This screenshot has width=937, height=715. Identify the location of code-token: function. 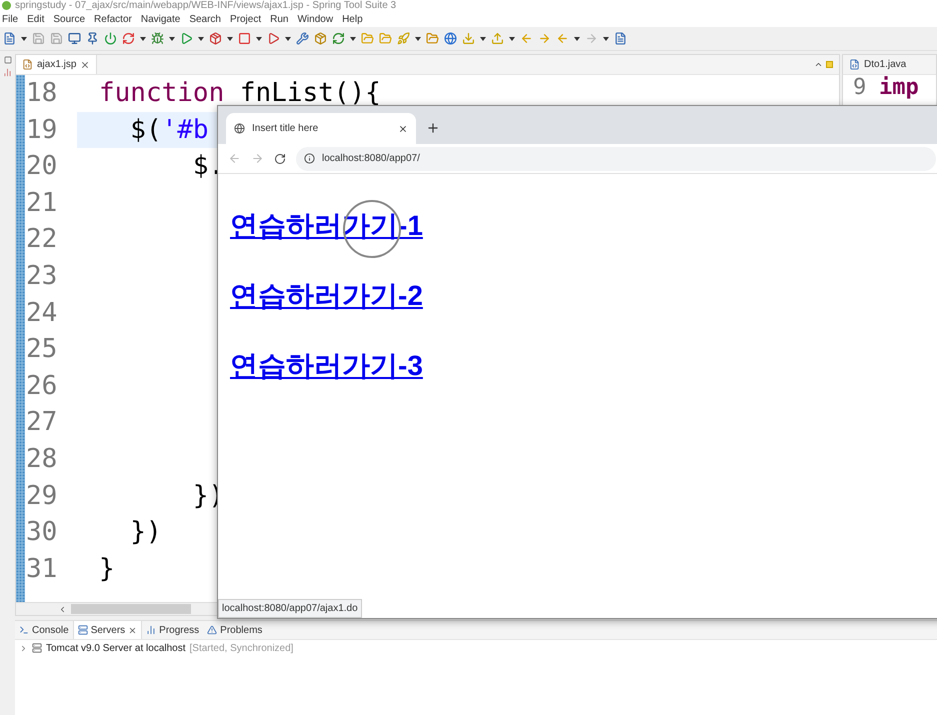
(161, 93).